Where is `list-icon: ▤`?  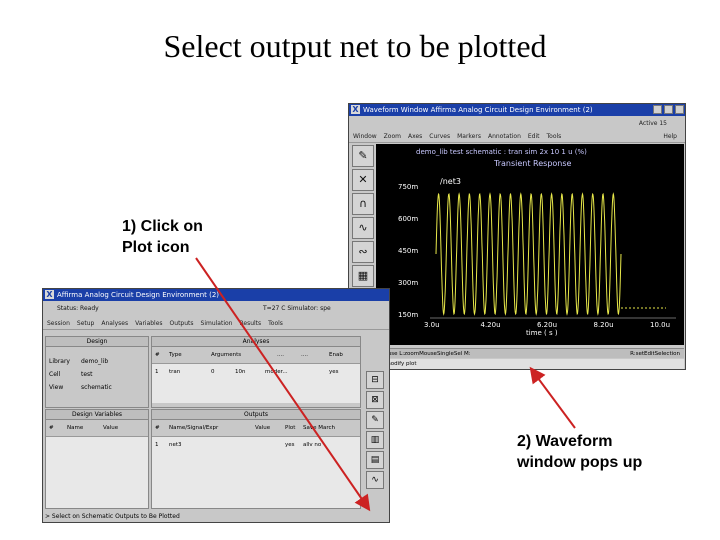 list-icon: ▤ is located at coordinates (375, 460).